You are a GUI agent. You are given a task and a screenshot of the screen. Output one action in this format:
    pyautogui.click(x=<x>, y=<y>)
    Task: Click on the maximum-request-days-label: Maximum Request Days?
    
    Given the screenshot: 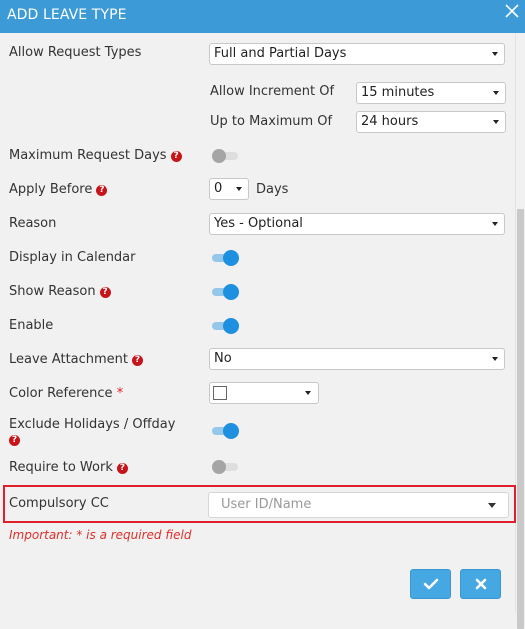 What is the action you would take?
    pyautogui.click(x=95, y=155)
    